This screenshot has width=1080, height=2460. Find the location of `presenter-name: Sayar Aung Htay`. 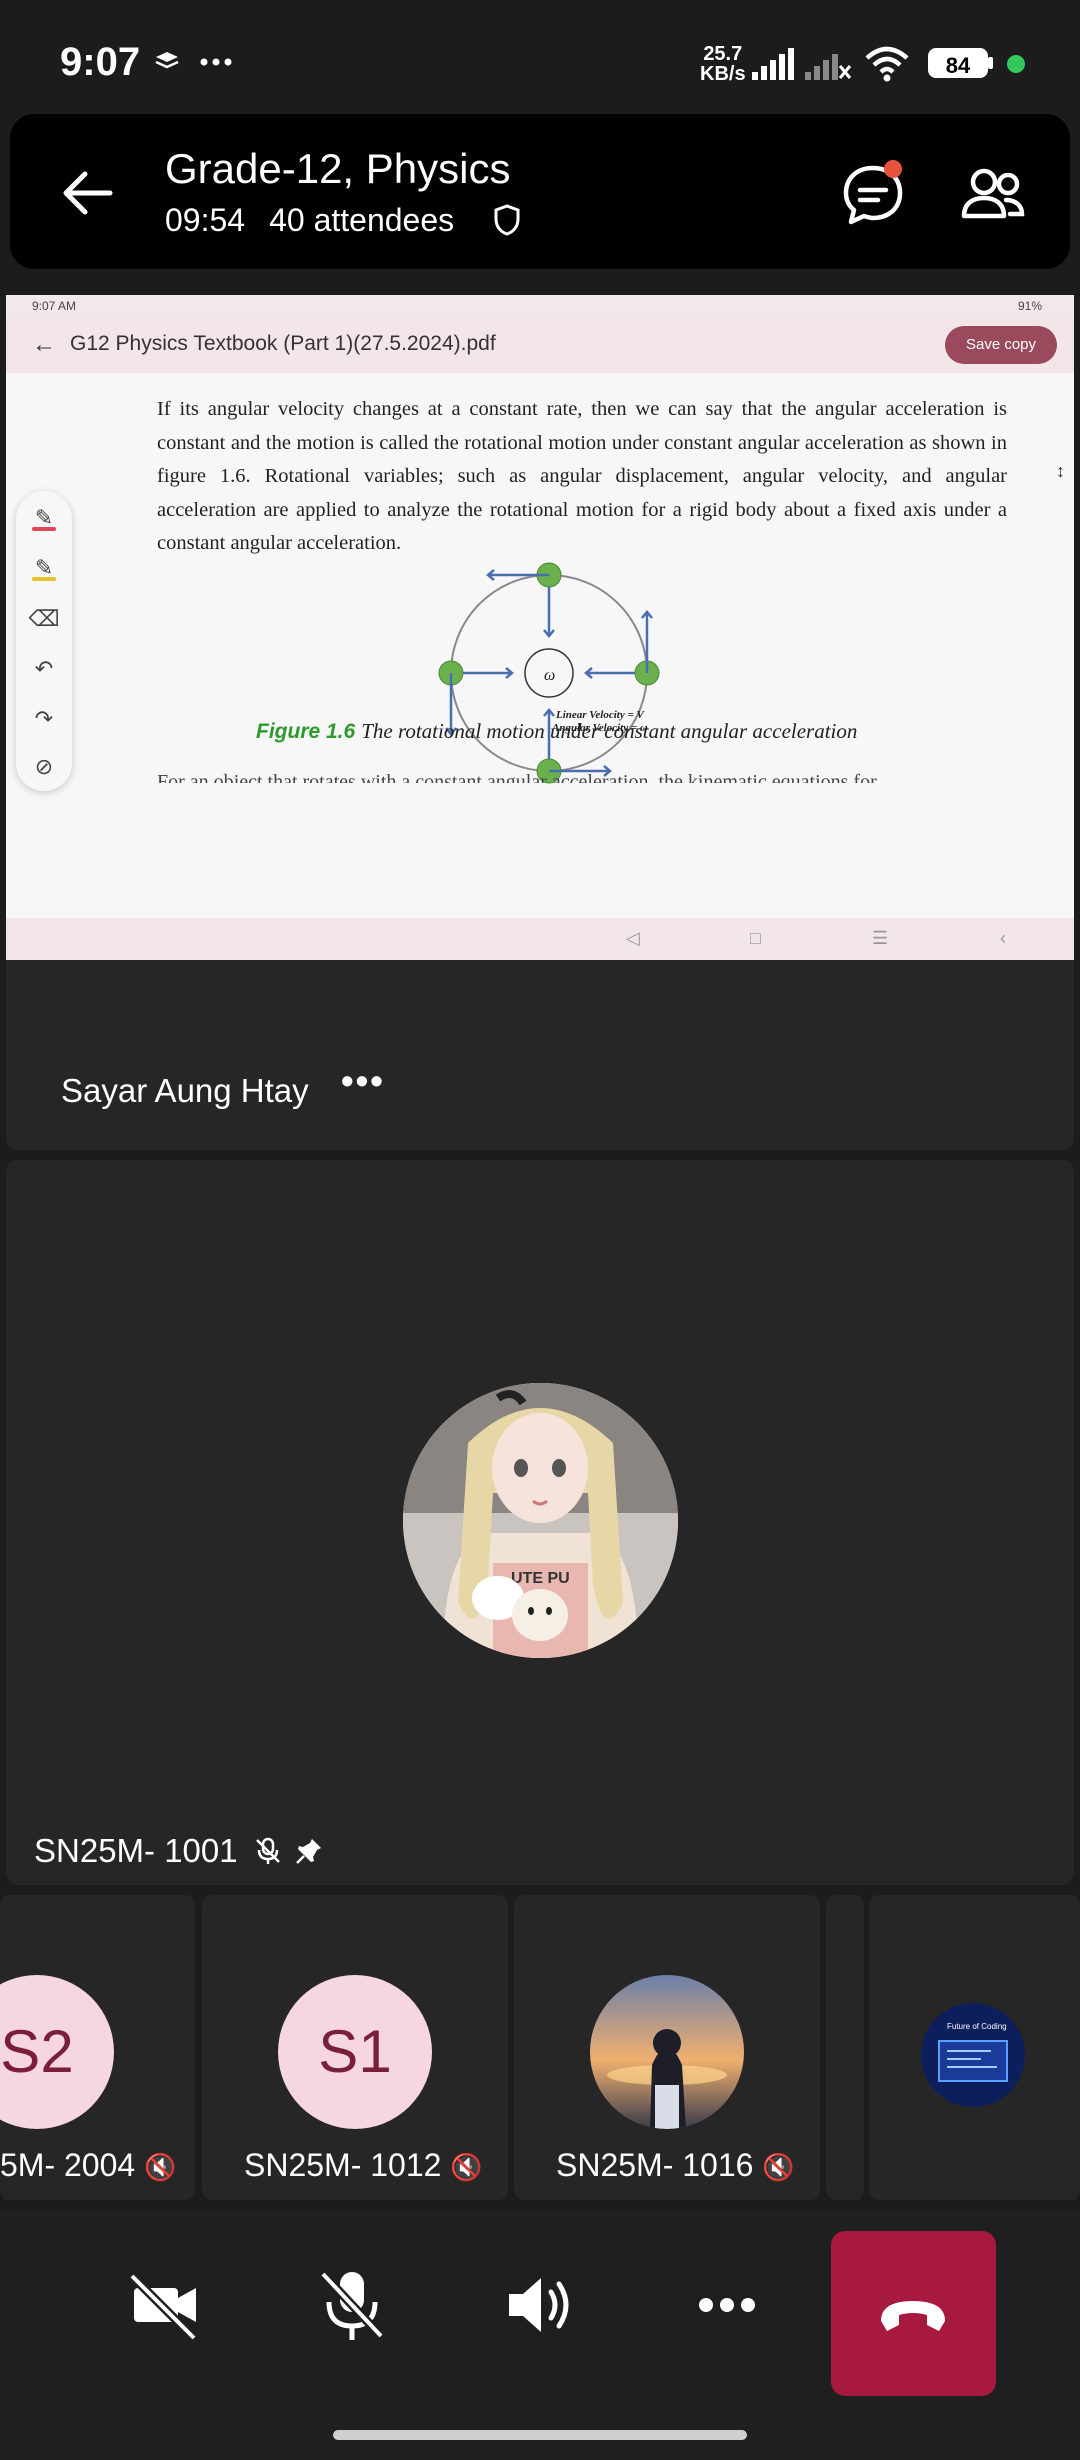

presenter-name: Sayar Aung Htay is located at coordinates (185, 1090).